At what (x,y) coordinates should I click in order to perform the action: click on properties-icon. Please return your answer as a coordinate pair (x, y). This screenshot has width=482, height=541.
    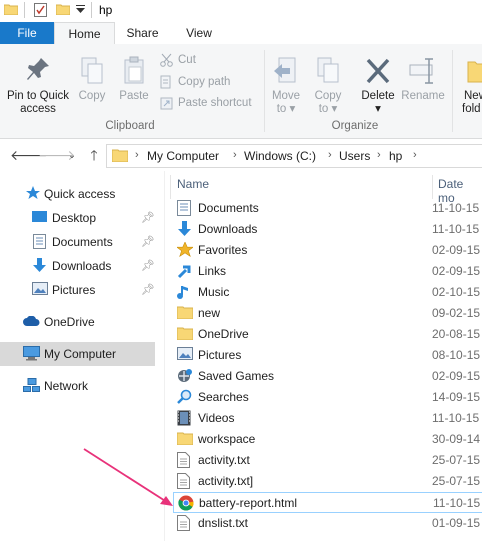
    Looking at the image, I should click on (40, 10).